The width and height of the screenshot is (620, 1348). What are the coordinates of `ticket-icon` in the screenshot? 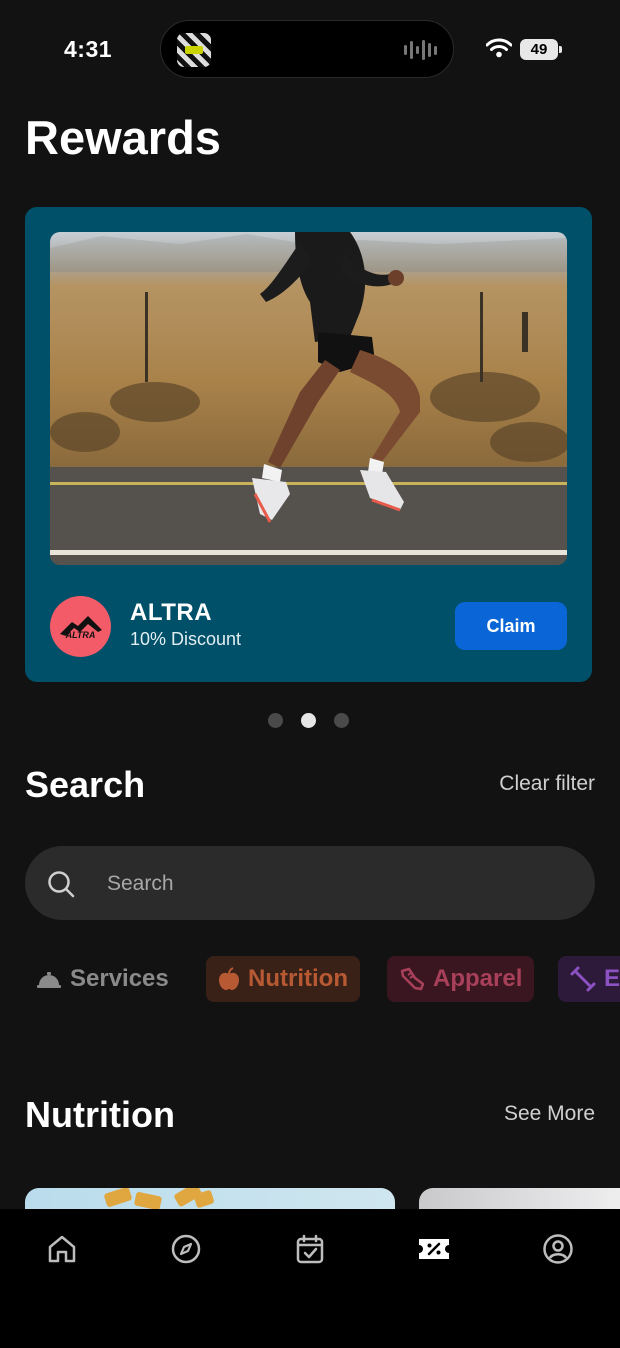 It's located at (434, 1249).